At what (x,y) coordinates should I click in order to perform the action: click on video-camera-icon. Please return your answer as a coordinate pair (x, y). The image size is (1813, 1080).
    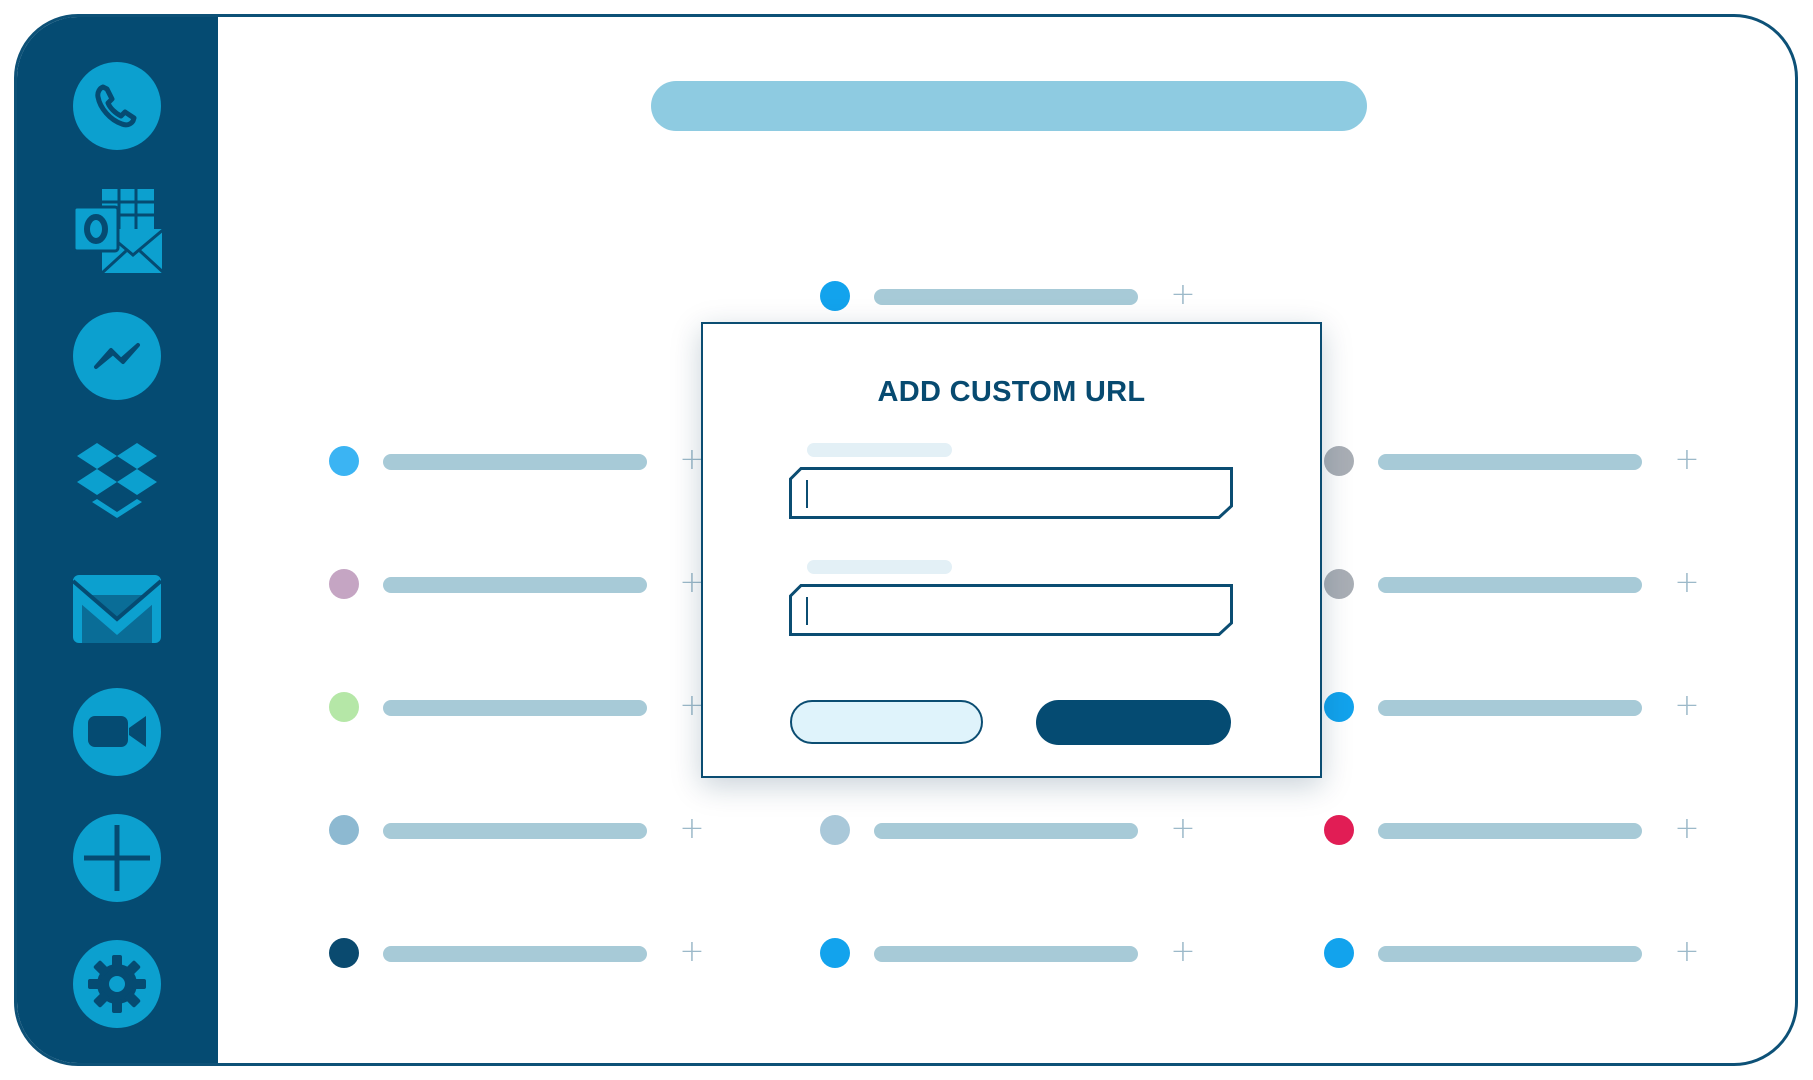
    Looking at the image, I should click on (117, 732).